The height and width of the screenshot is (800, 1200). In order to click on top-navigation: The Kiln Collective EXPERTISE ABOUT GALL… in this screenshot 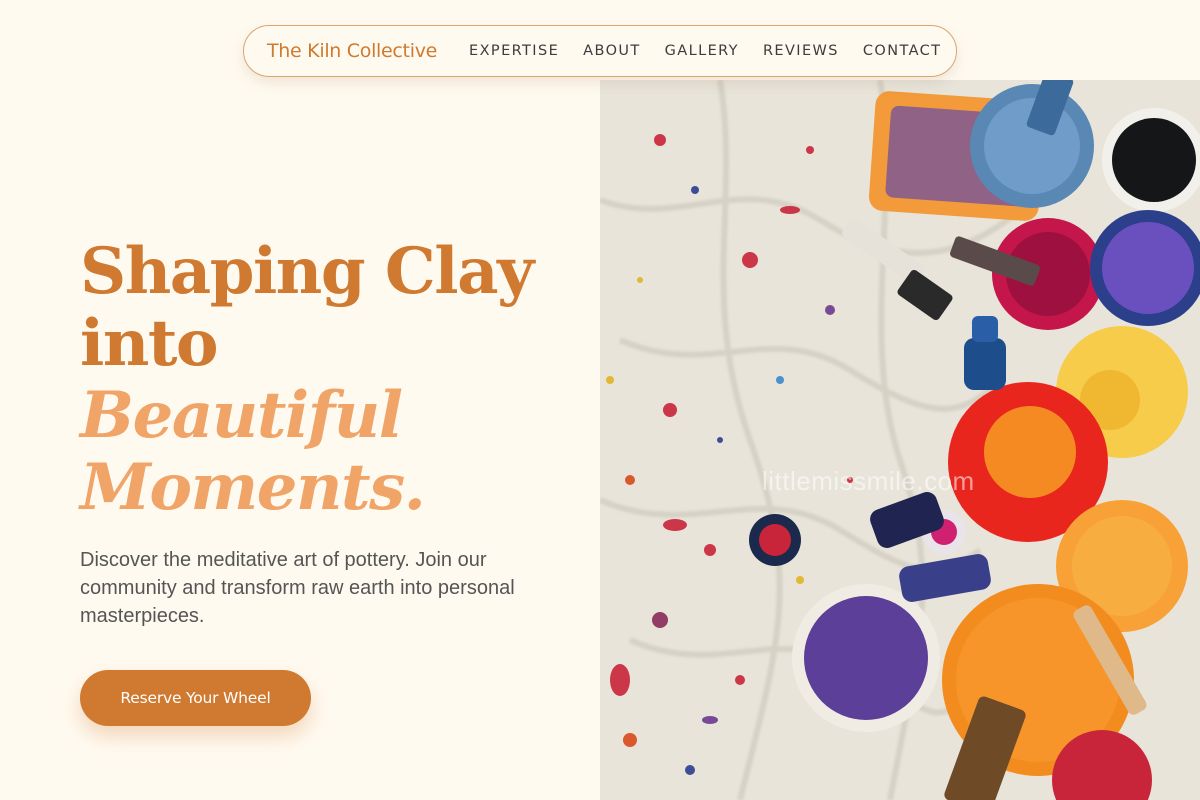, I will do `click(600, 51)`.